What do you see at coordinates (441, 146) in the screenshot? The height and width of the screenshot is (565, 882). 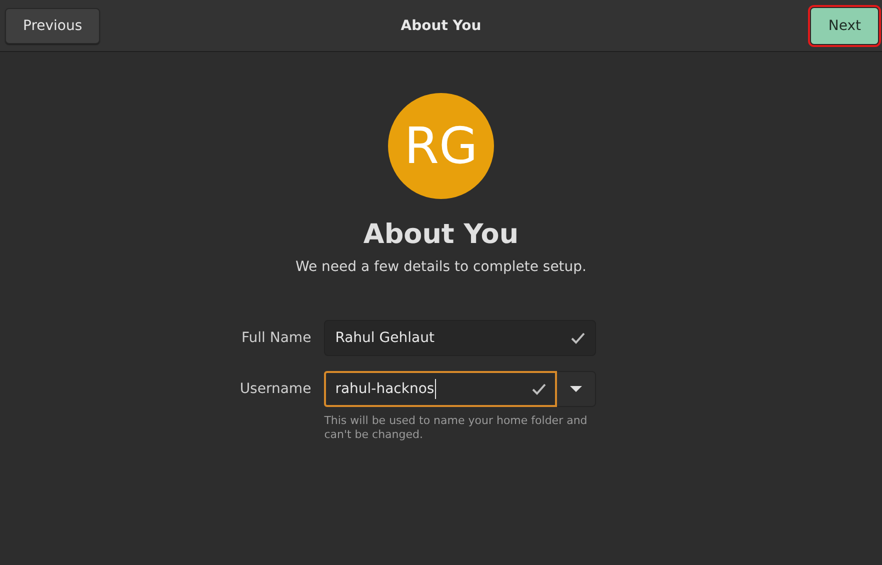 I see `avatar: RG` at bounding box center [441, 146].